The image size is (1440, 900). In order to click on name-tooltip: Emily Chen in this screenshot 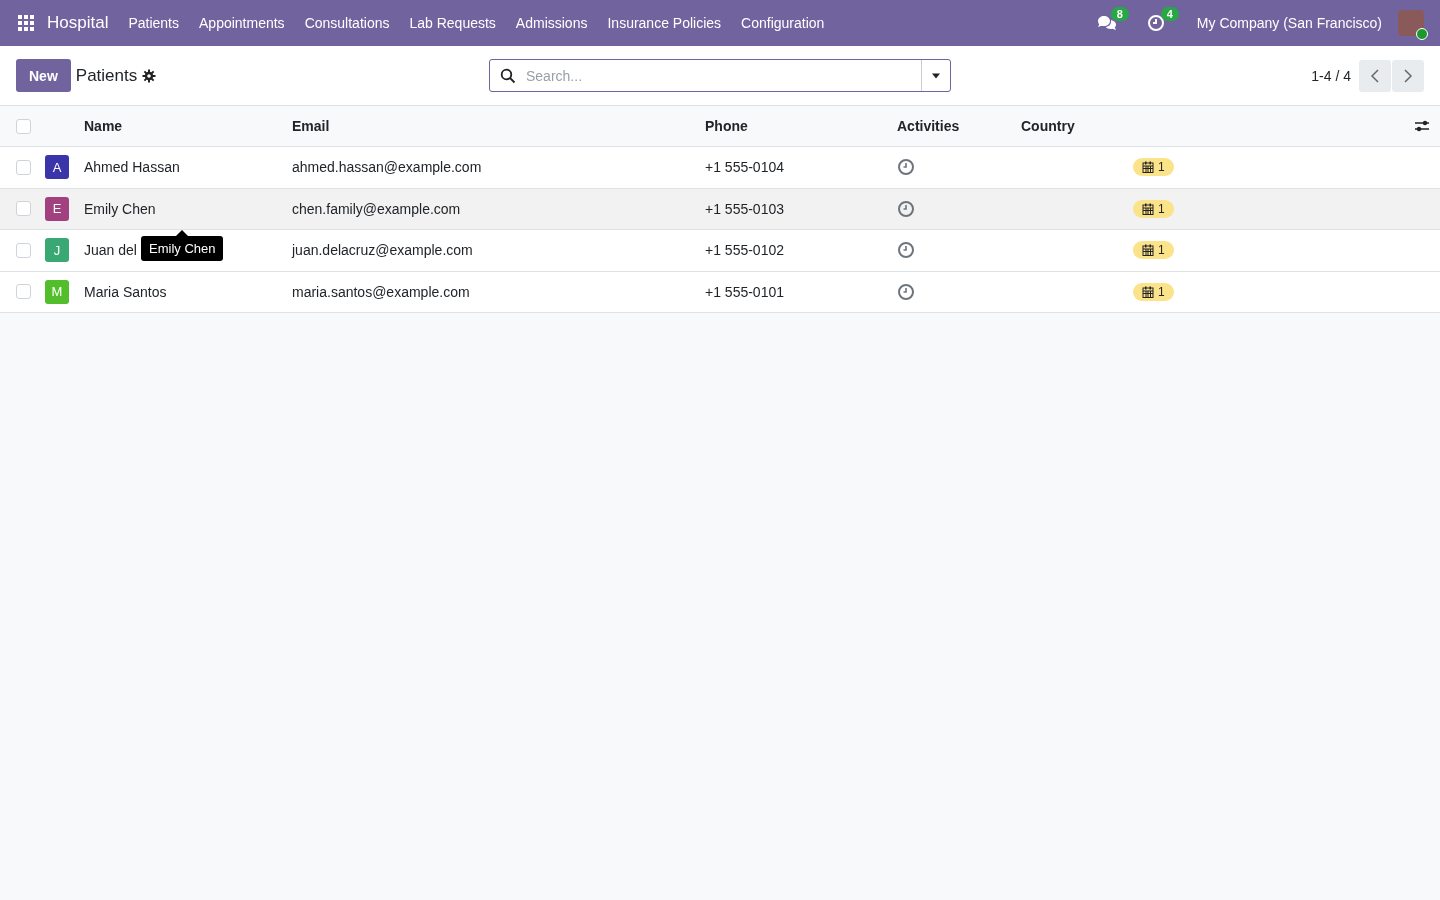, I will do `click(182, 245)`.